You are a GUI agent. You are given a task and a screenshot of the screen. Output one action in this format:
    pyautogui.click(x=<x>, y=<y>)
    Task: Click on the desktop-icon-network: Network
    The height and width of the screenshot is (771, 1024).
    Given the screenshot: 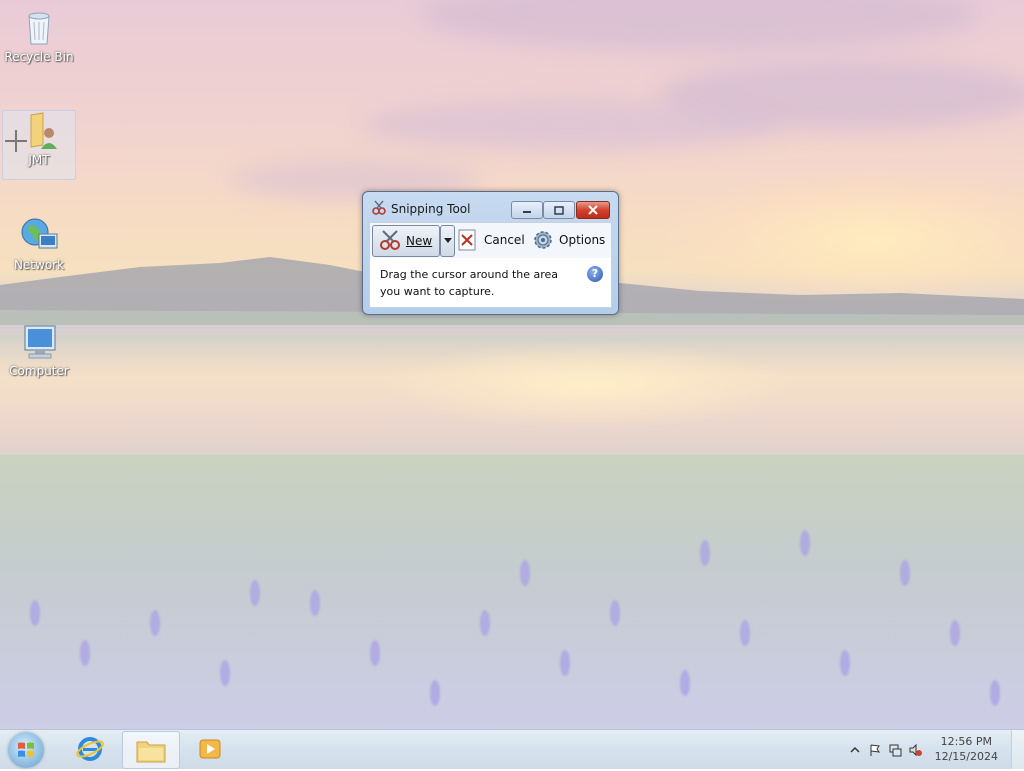 What is the action you would take?
    pyautogui.click(x=39, y=244)
    